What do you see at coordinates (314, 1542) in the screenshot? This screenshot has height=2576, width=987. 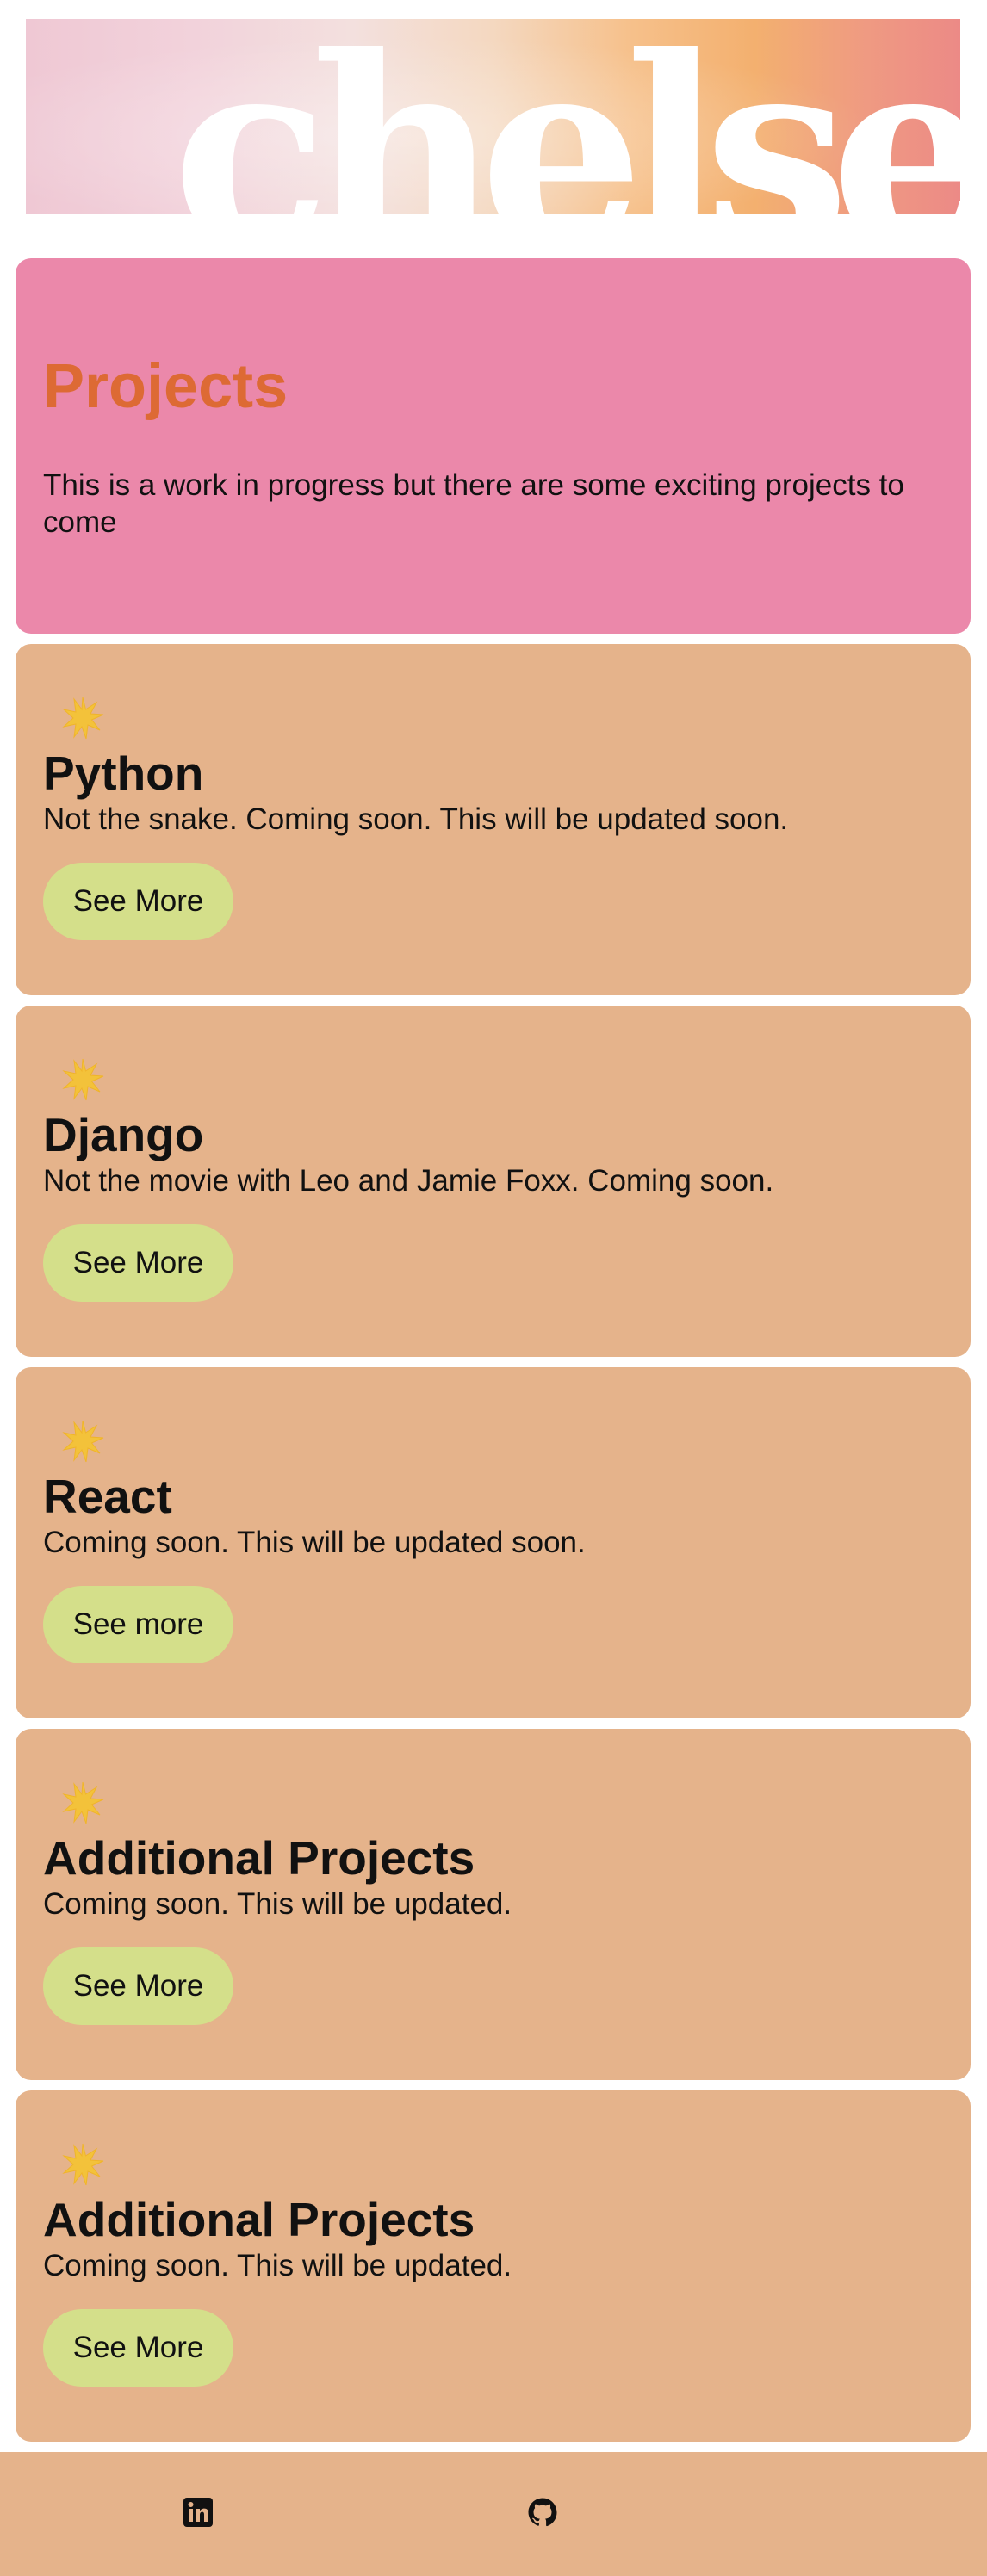 I see `project-description: Coming soon. This will be updated soon.` at bounding box center [314, 1542].